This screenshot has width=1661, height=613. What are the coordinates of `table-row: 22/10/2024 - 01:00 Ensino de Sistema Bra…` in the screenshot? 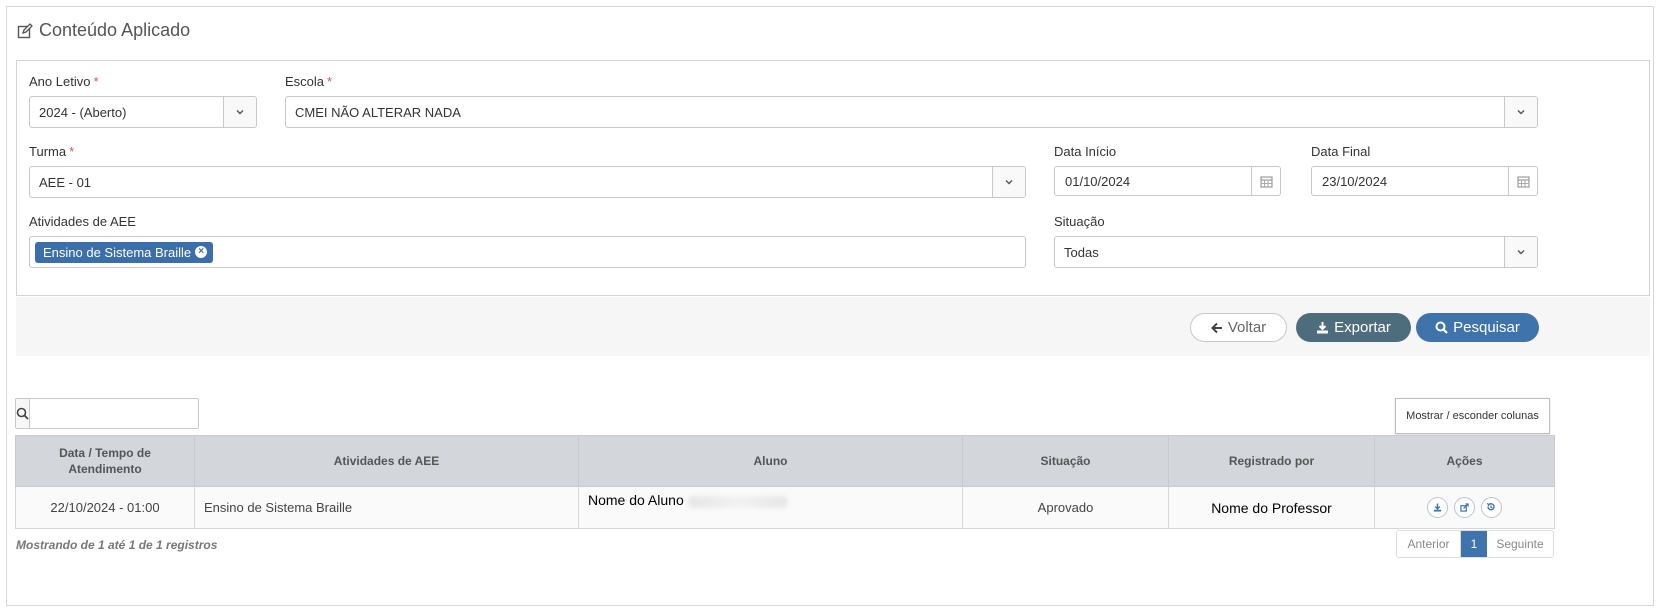 It's located at (785, 507).